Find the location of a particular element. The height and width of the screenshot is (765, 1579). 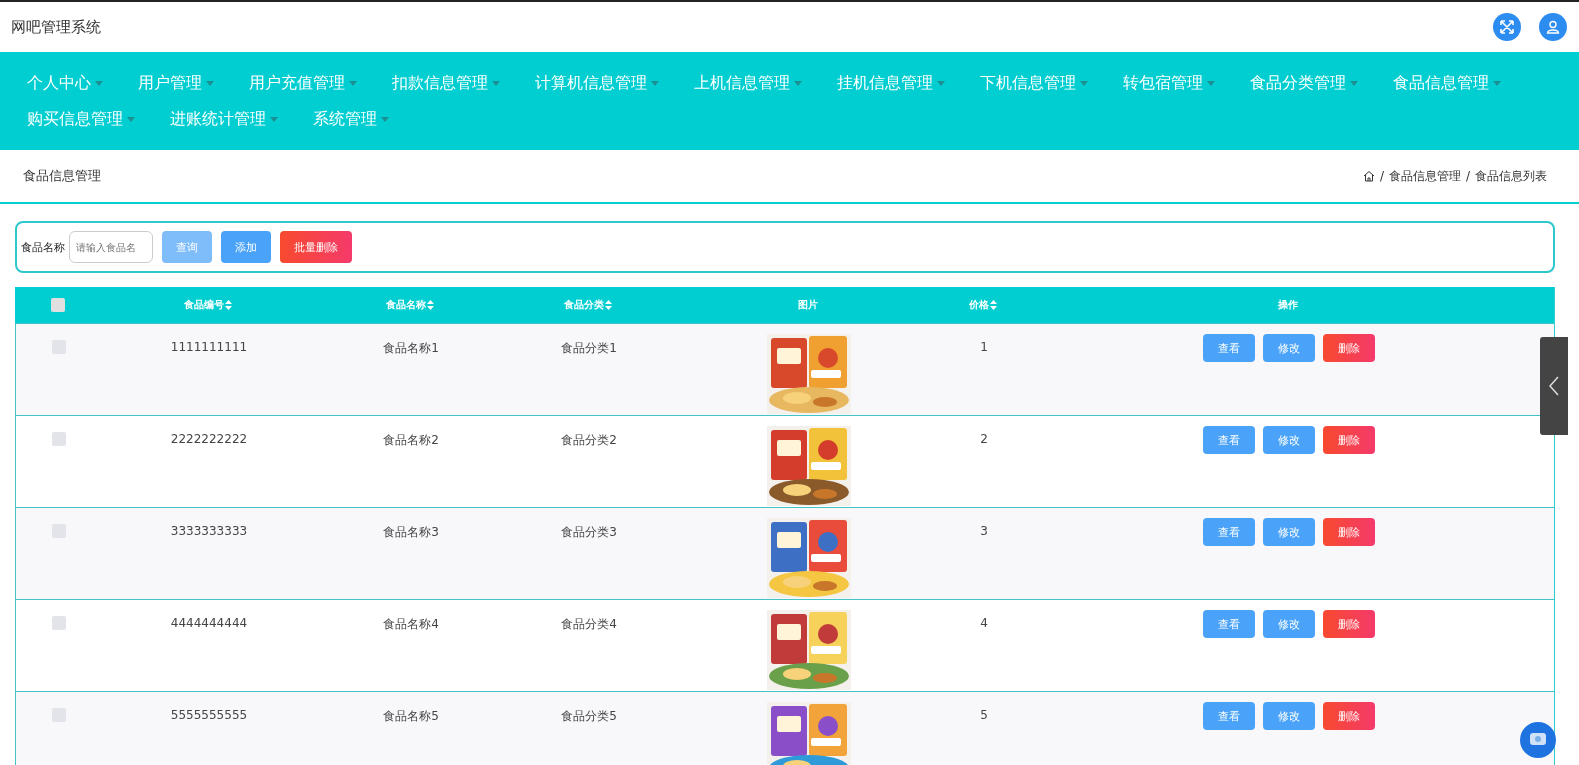

table-cell: 食品名称1 is located at coordinates (411, 348).